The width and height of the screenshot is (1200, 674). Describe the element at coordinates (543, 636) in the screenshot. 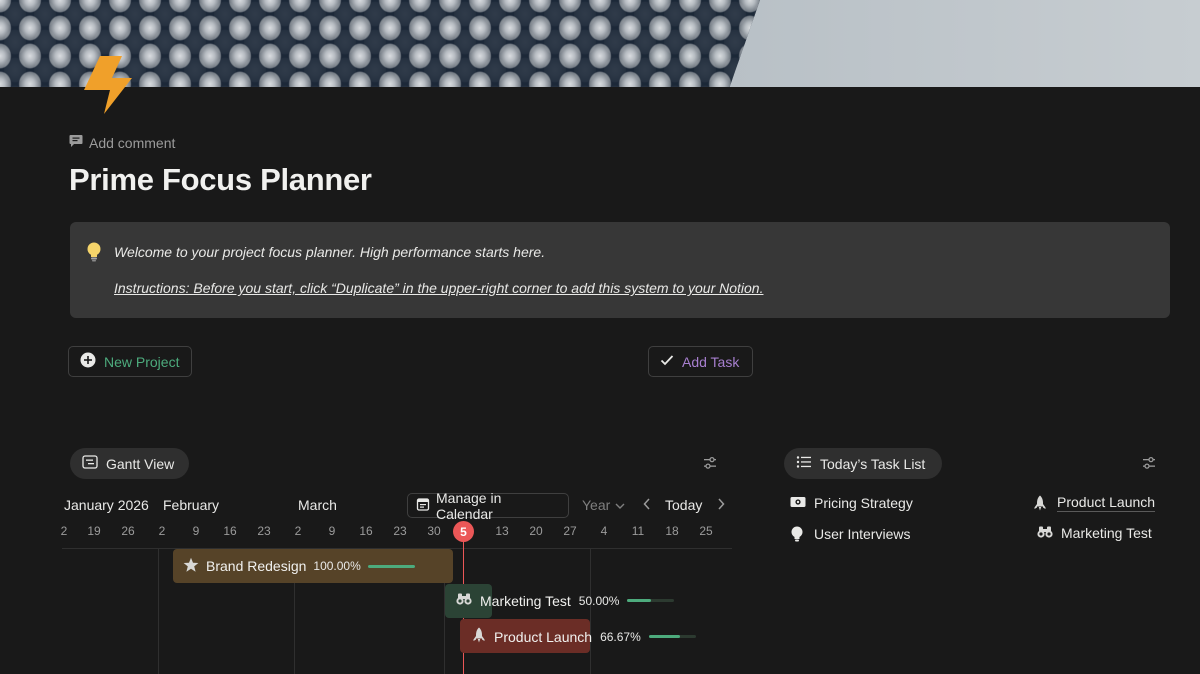

I see `gantt-bar-label: Product Launch` at that location.